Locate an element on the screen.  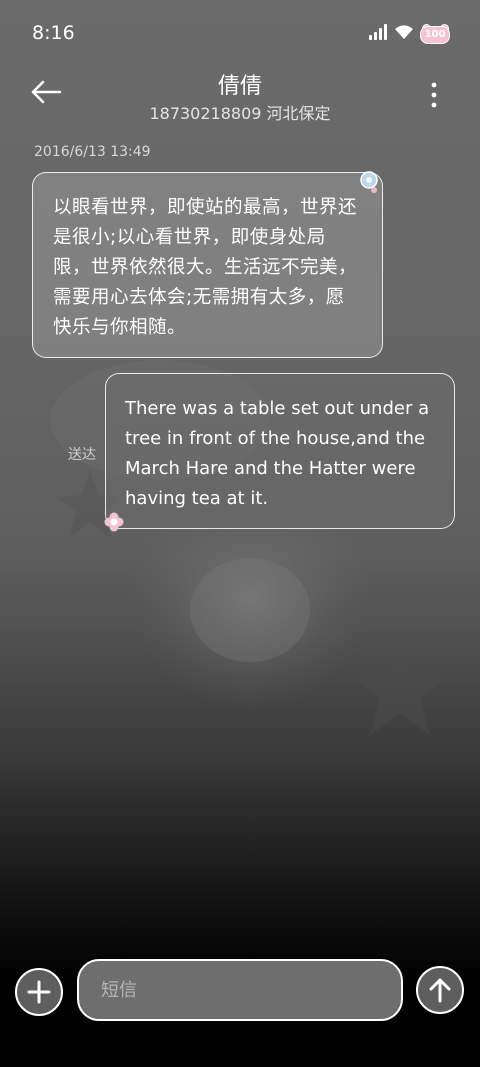
battery-level: 100 is located at coordinates (435, 34).